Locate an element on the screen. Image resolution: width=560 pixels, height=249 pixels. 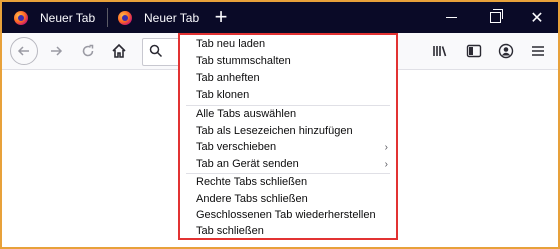
menu-item-select-all-tabs: Alle Tabs auswählen is located at coordinates (288, 114).